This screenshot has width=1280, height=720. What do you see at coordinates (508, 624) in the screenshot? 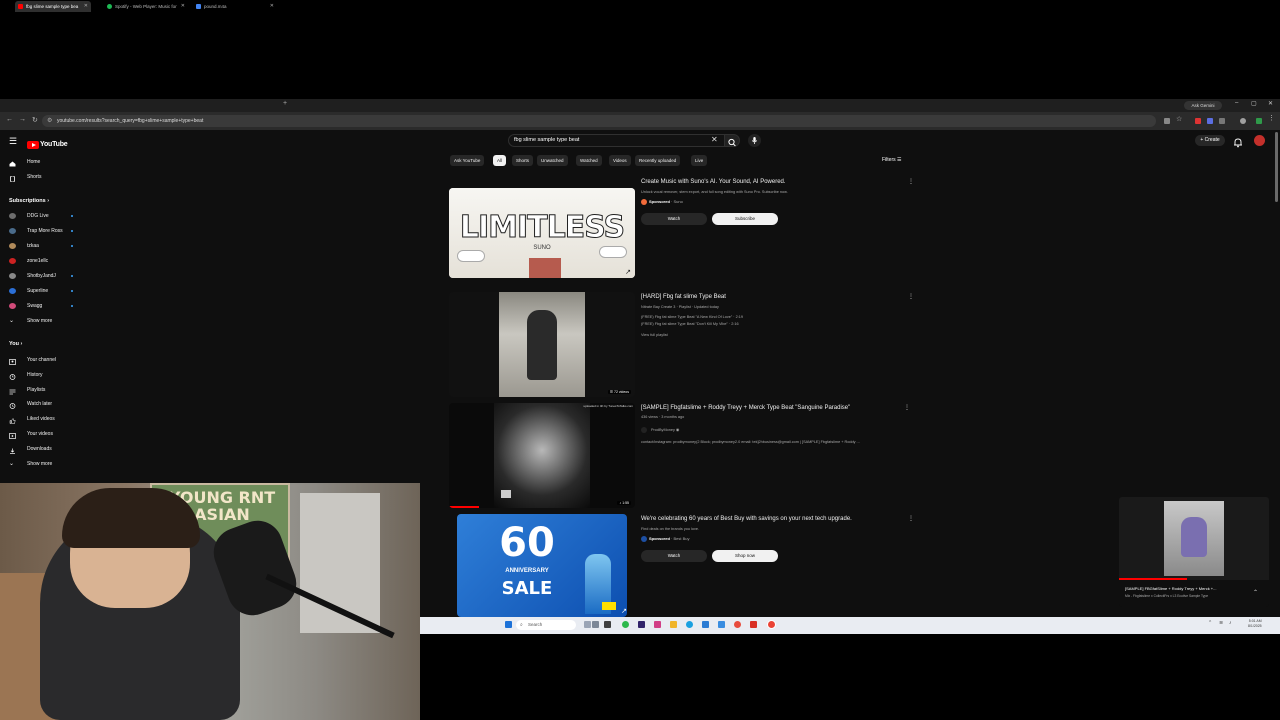
I see `windows-start-icon` at bounding box center [508, 624].